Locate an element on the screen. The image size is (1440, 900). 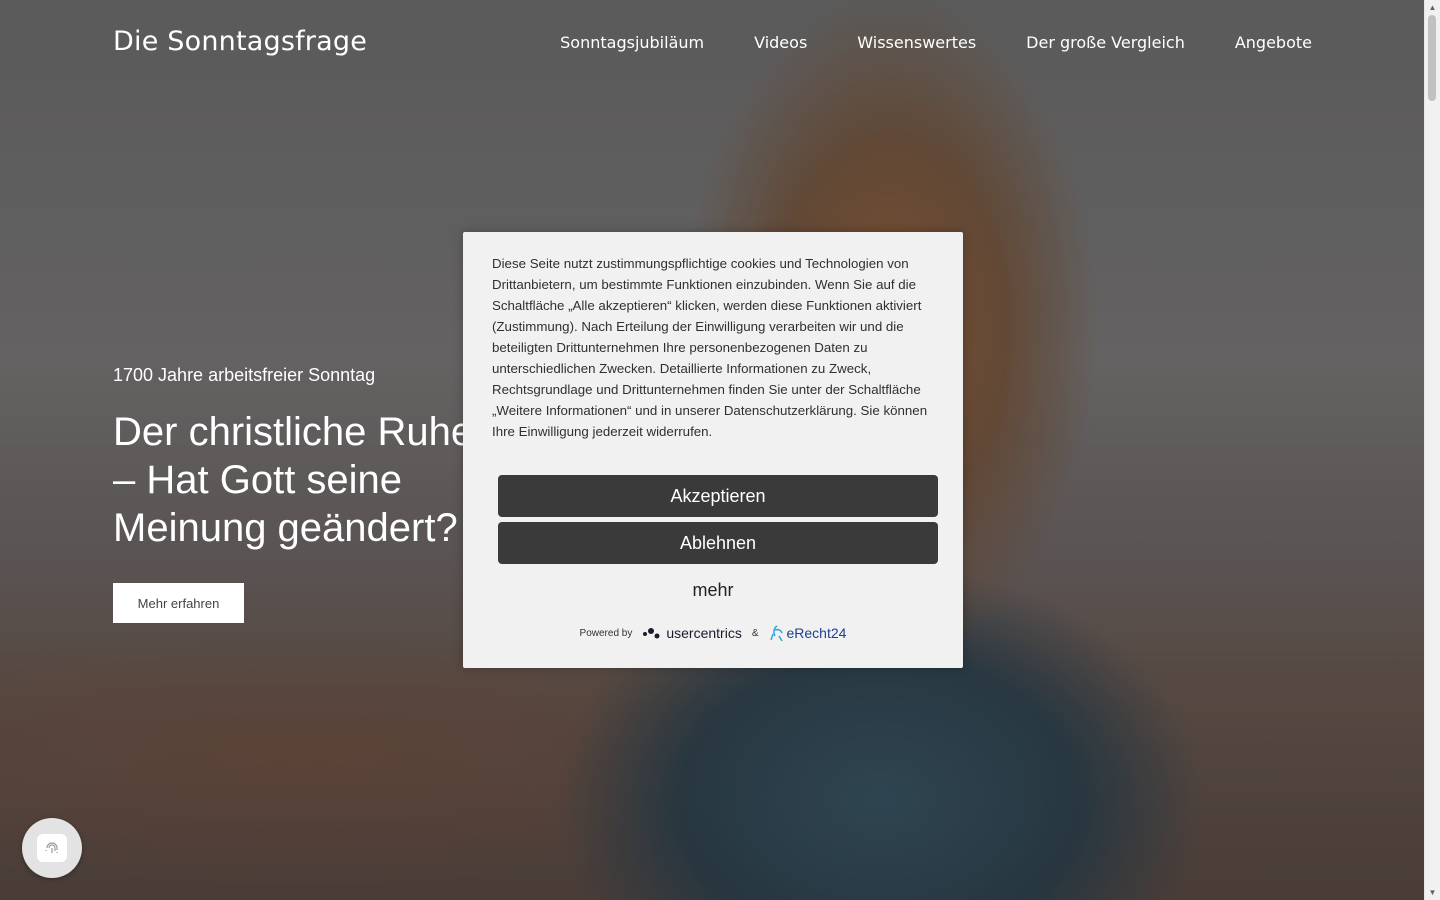
more-info-link: mehr is located at coordinates (713, 590).